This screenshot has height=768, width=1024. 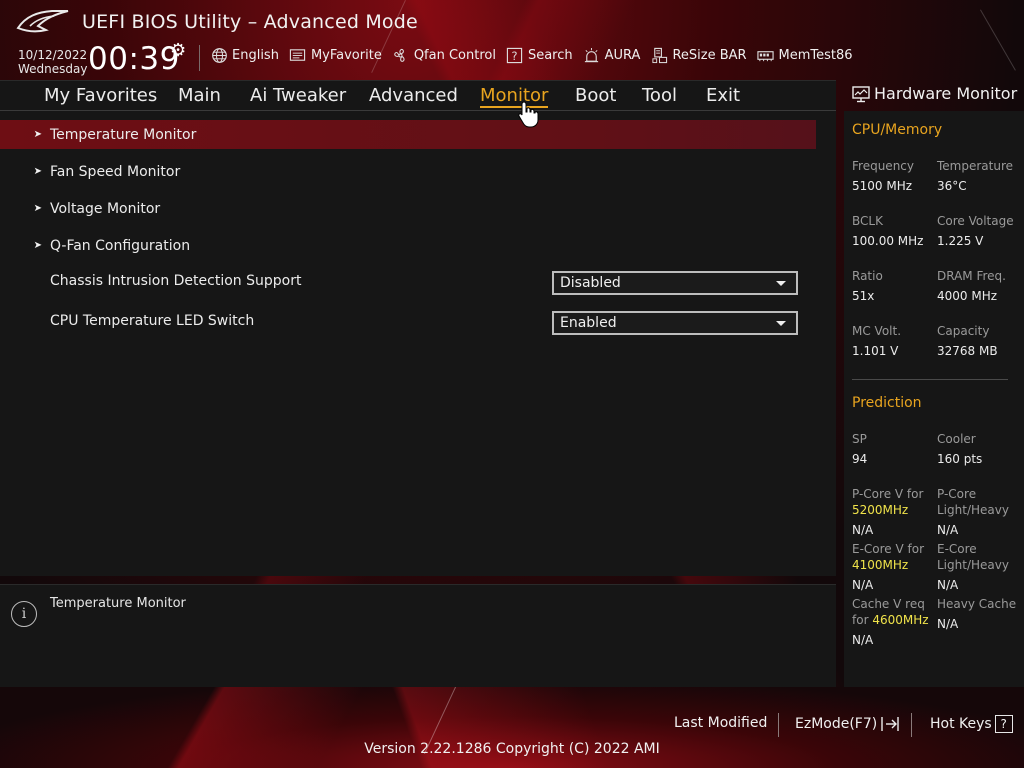 I want to click on language-button: English, so click(x=244, y=55).